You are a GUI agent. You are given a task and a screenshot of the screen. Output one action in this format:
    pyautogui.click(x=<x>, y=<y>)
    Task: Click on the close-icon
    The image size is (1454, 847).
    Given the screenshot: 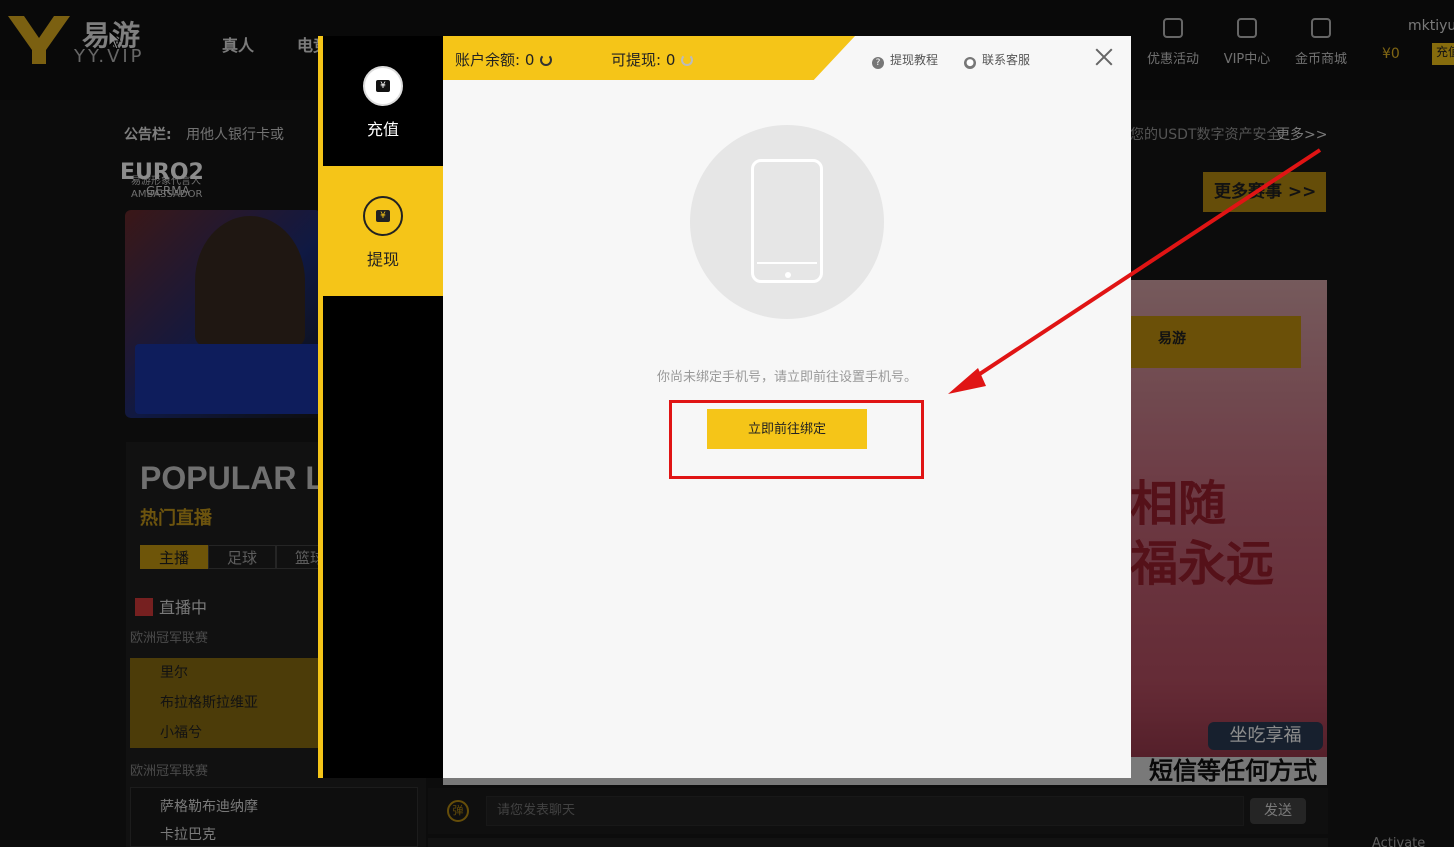 What is the action you would take?
    pyautogui.click(x=1104, y=57)
    